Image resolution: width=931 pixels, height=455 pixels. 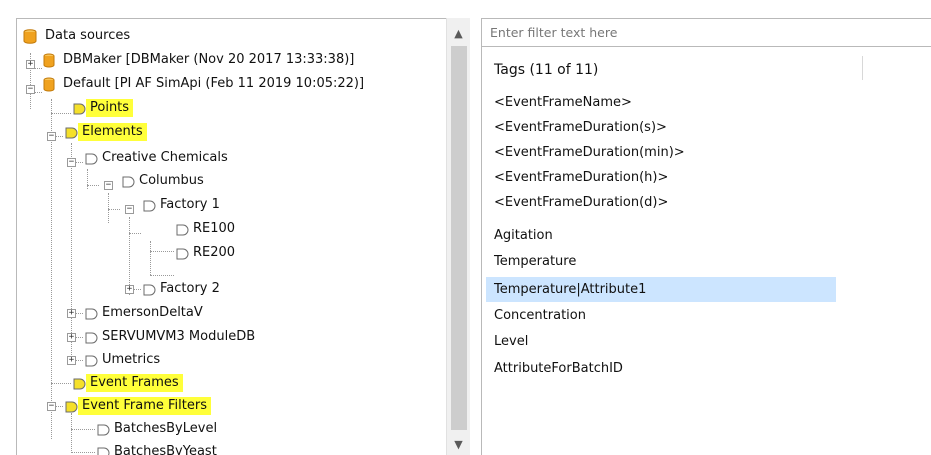 What do you see at coordinates (110, 108) in the screenshot?
I see `tree-node-label: Points` at bounding box center [110, 108].